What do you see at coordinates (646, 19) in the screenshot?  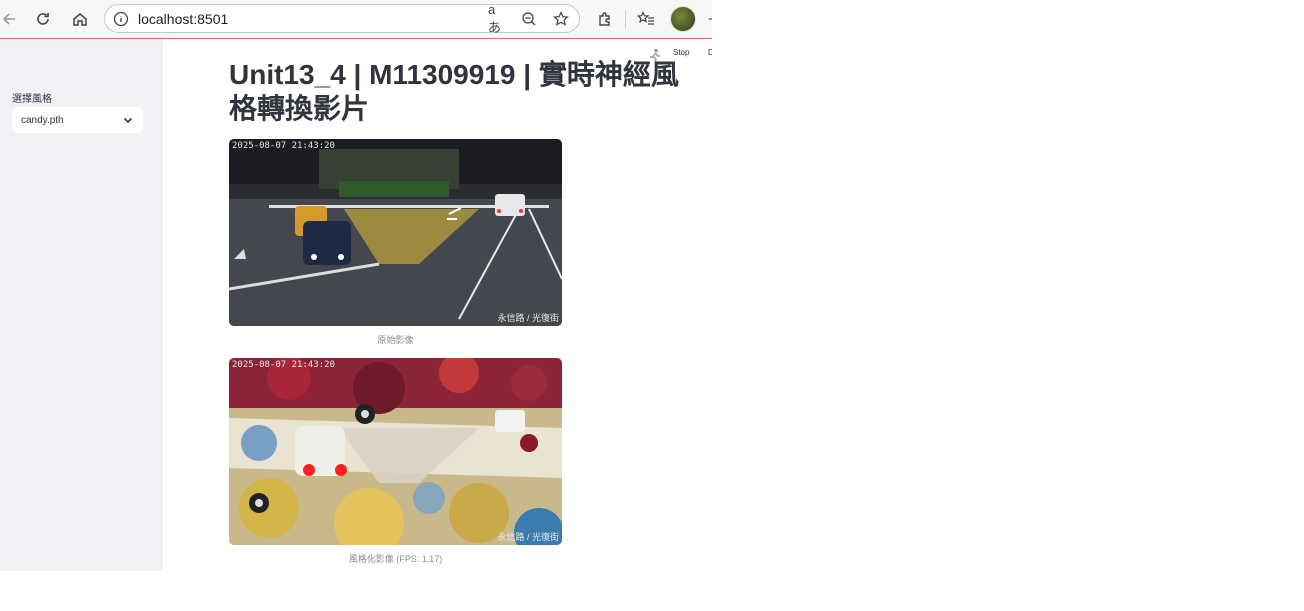 I see `favorites-icon` at bounding box center [646, 19].